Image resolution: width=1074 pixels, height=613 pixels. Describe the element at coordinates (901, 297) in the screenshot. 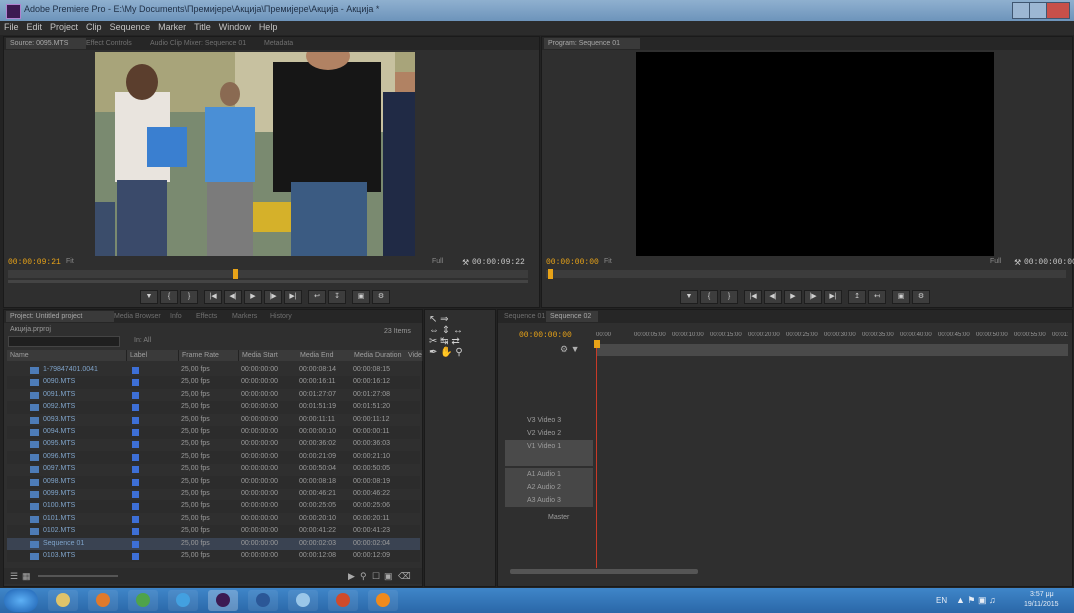

I see `program-export-frame-button: ▣` at that location.